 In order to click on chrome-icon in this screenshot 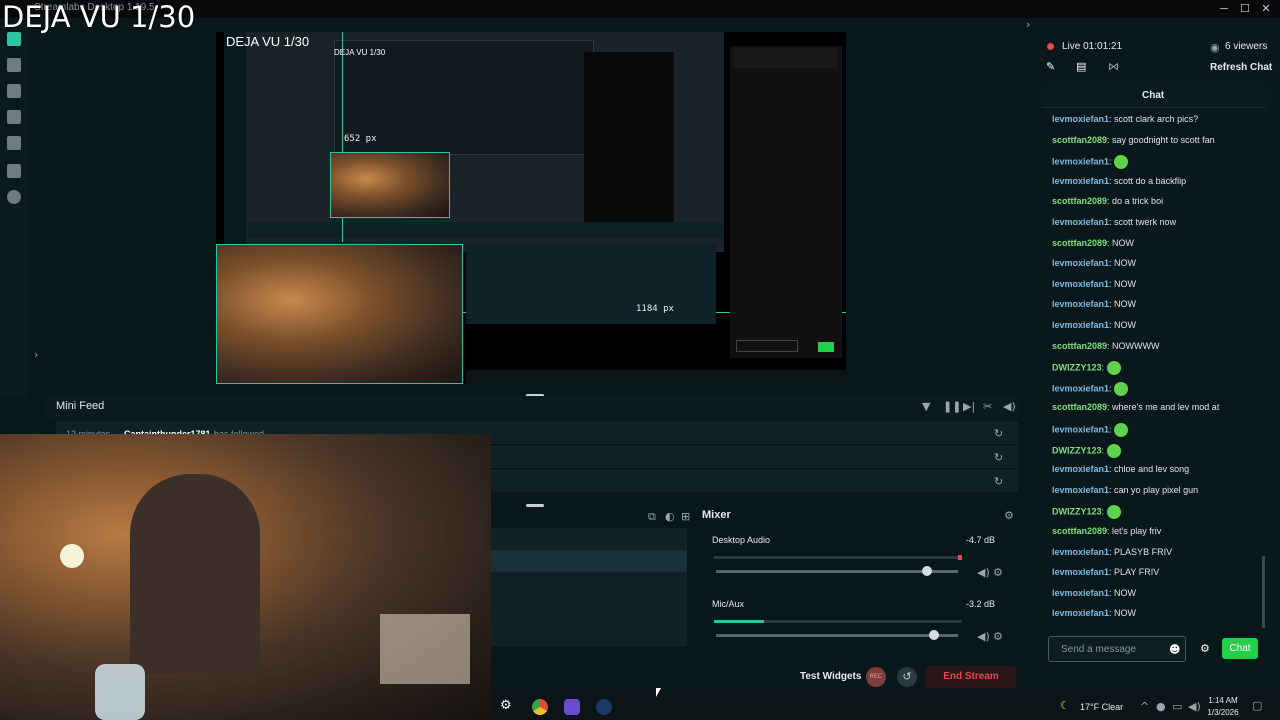, I will do `click(540, 707)`.